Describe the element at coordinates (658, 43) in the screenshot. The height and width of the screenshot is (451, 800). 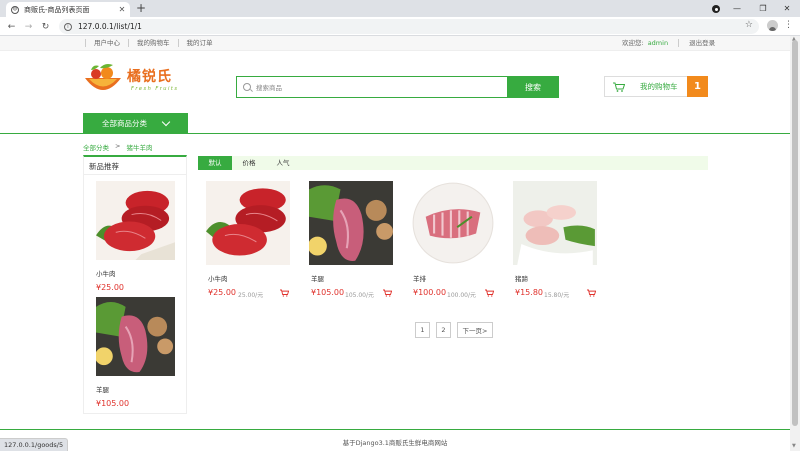
I see `username: admin` at that location.